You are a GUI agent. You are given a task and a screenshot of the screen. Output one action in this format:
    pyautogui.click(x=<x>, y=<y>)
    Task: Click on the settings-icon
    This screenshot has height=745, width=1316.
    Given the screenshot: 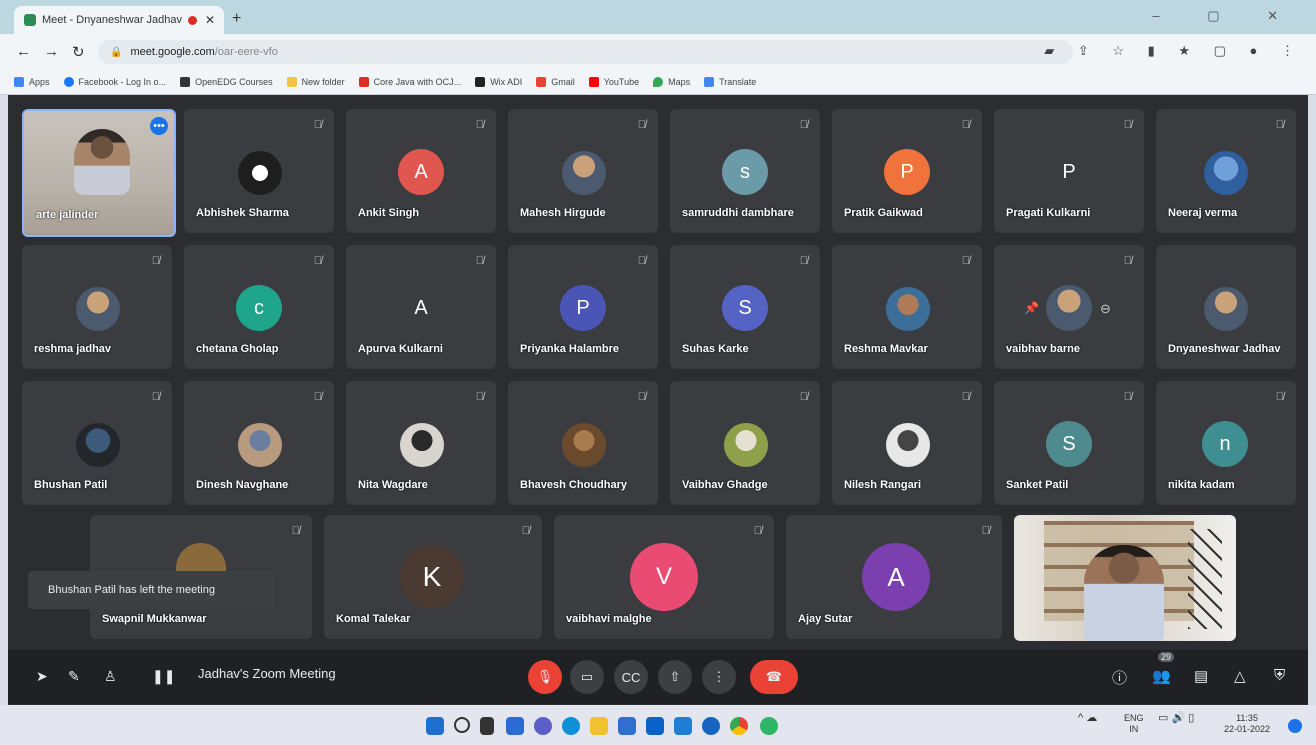 What is the action you would take?
    pyautogui.click(x=683, y=726)
    